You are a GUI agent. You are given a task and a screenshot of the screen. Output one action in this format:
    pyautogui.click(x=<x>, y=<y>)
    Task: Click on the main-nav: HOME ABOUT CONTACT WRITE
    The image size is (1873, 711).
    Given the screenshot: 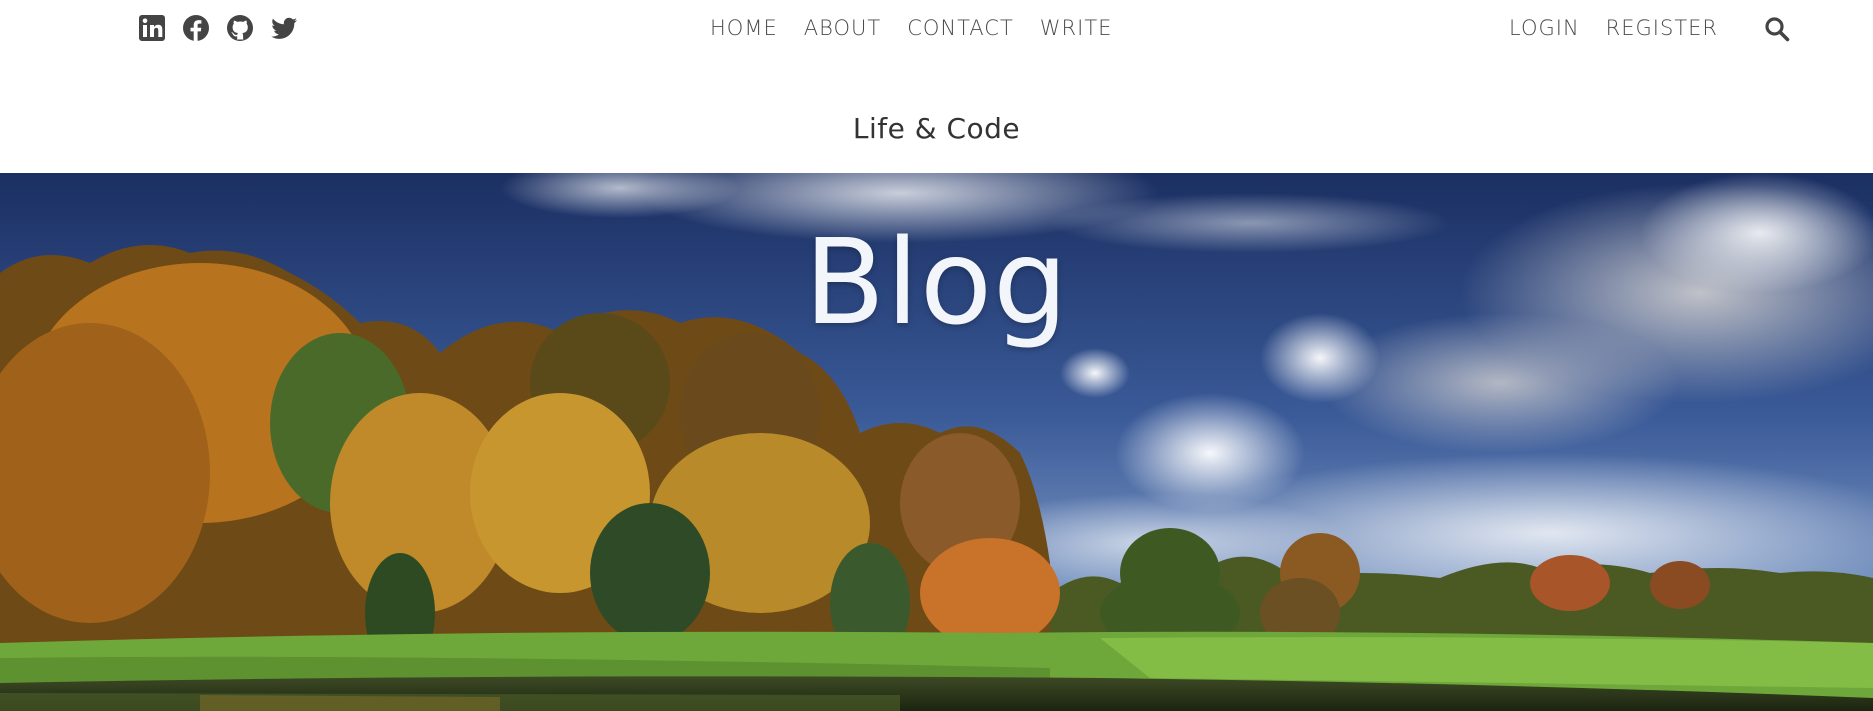 What is the action you would take?
    pyautogui.click(x=911, y=28)
    